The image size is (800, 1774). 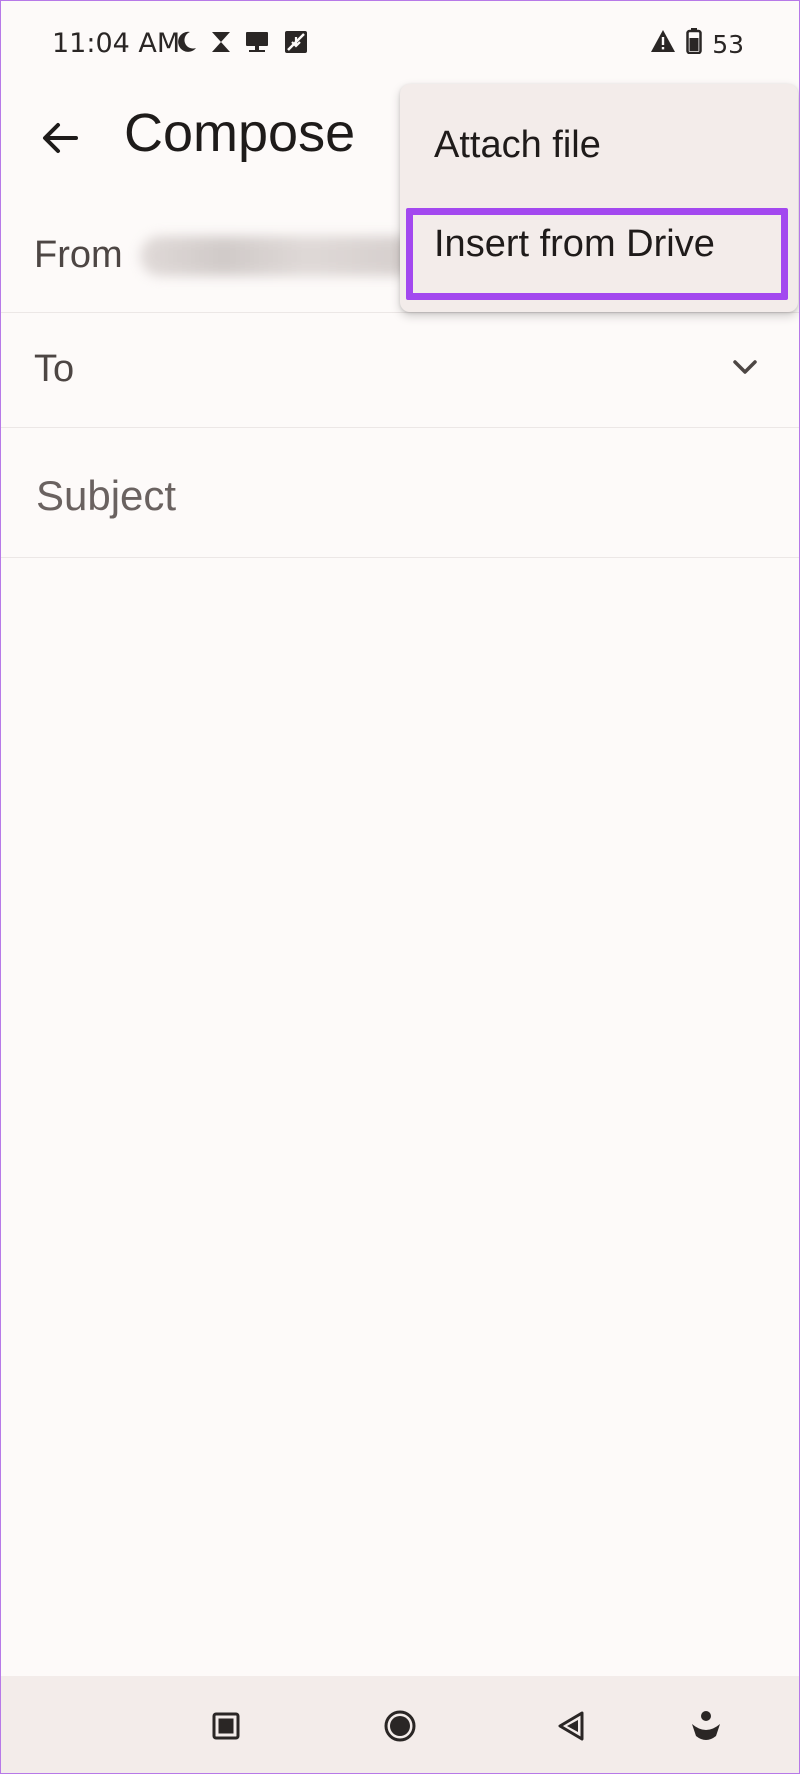 I want to click on home-button, so click(x=400, y=1726).